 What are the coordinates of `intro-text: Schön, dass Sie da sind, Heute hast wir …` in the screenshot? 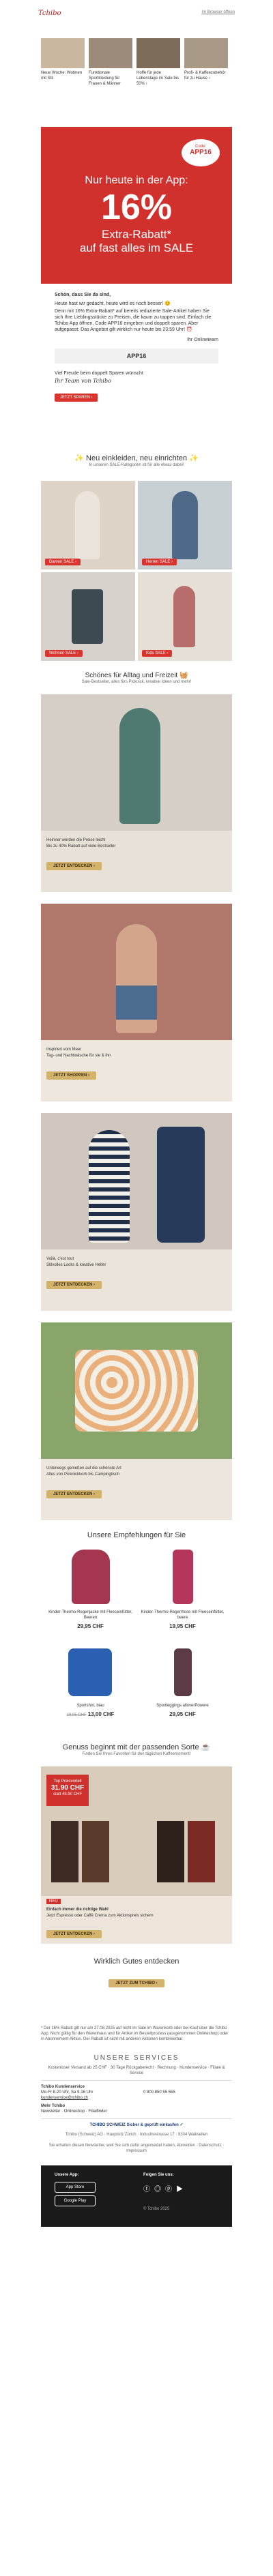 It's located at (136, 364).